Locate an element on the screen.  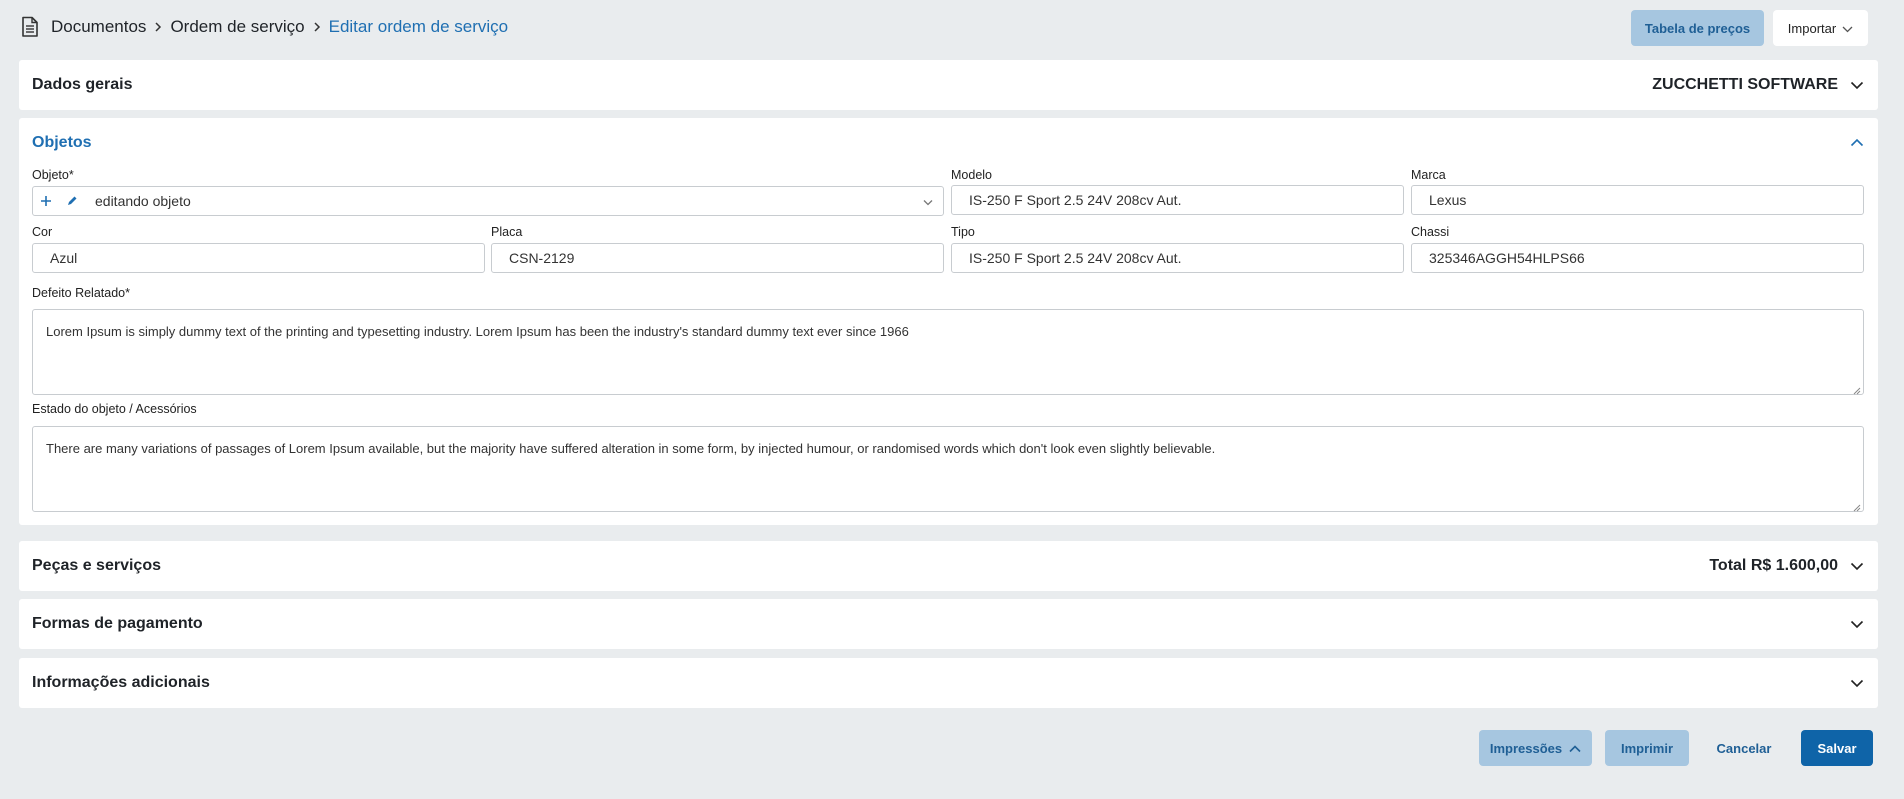
total-value: Total R$ 1.600,00 is located at coordinates (1773, 565).